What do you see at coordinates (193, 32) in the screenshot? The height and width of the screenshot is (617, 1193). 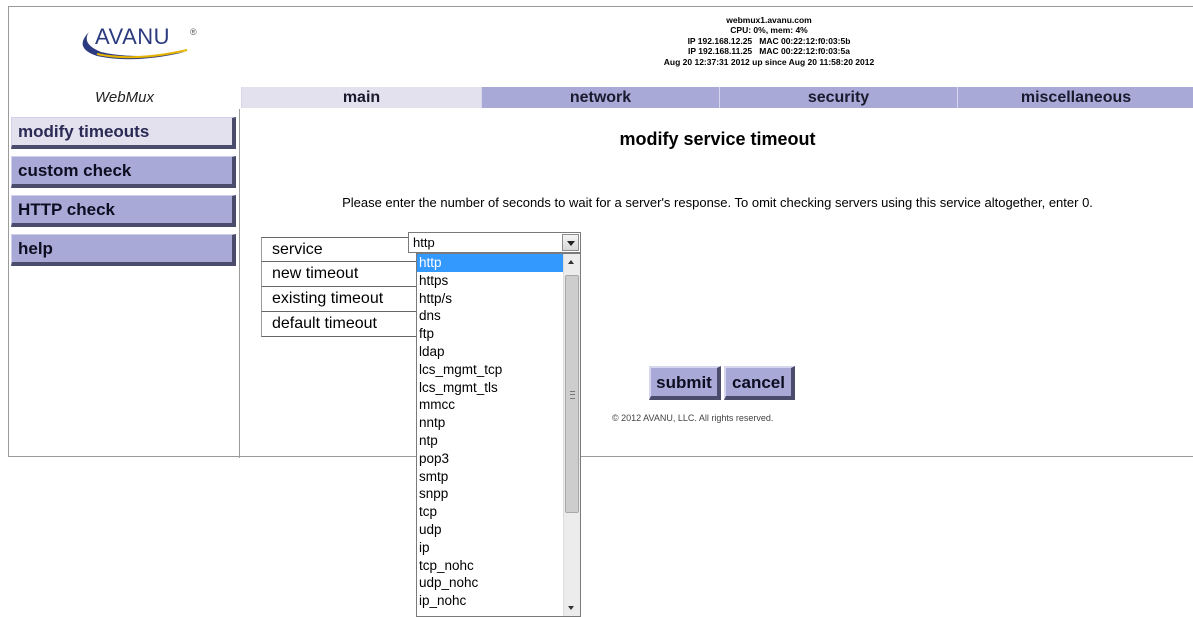 I see `registered-mark-icon: ®` at bounding box center [193, 32].